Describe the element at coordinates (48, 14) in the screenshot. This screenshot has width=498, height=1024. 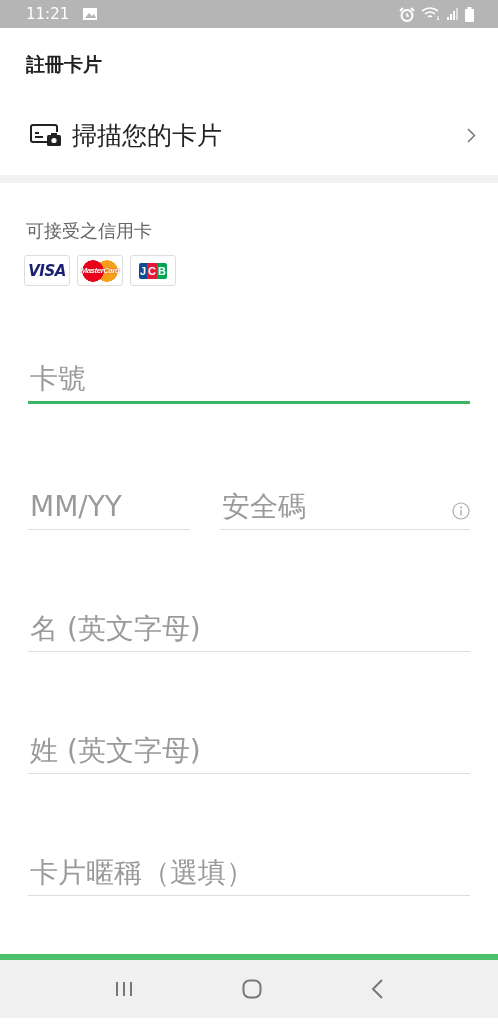
I see `status-time: 11:21` at that location.